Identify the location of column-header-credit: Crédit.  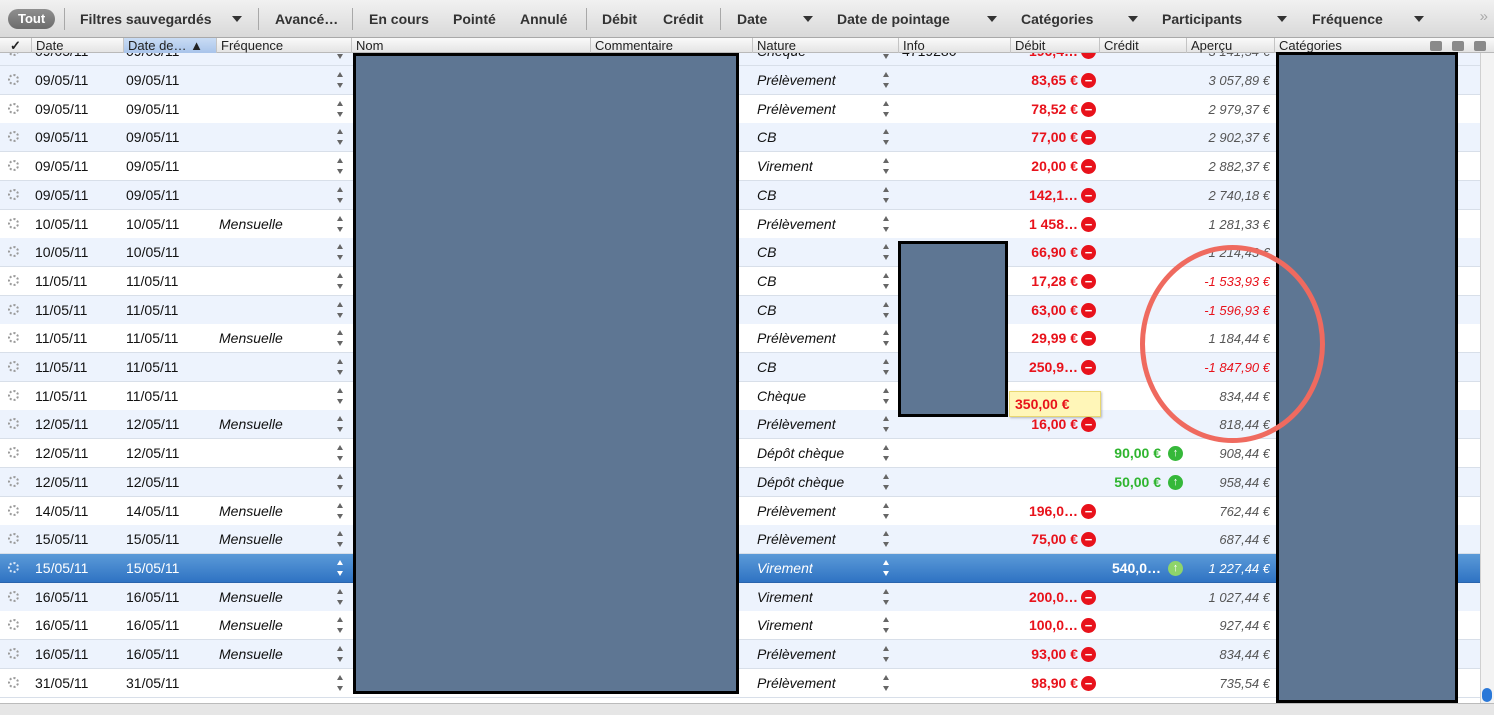
(1142, 45).